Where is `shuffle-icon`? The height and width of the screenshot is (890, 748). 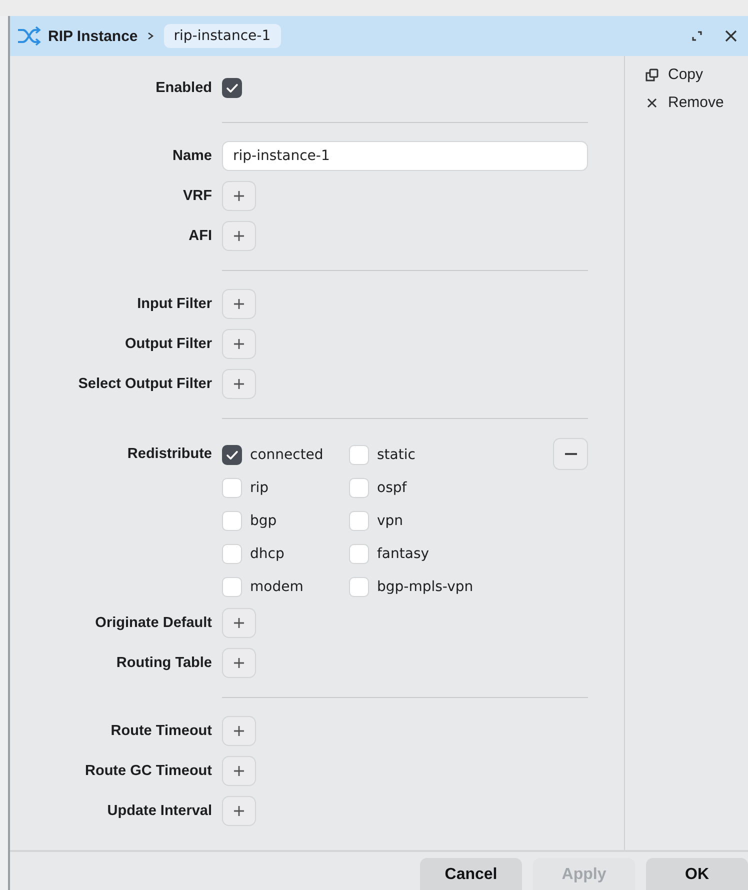 shuffle-icon is located at coordinates (29, 36).